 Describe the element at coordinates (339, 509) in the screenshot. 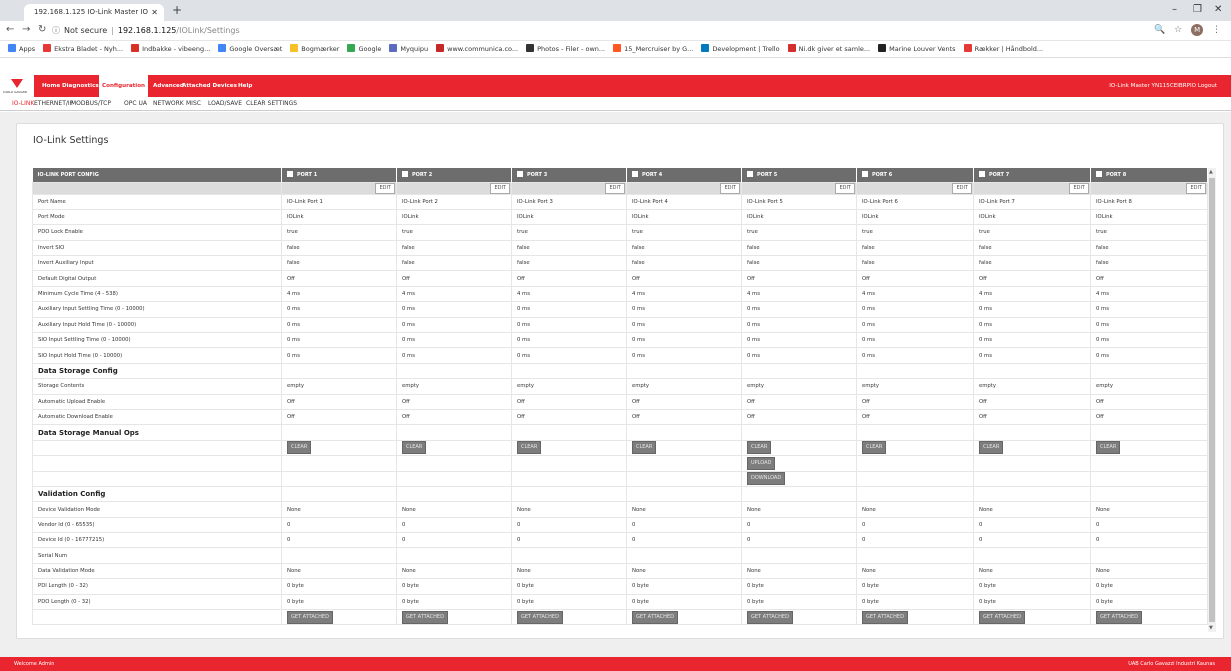

I see `table-cell: None` at that location.